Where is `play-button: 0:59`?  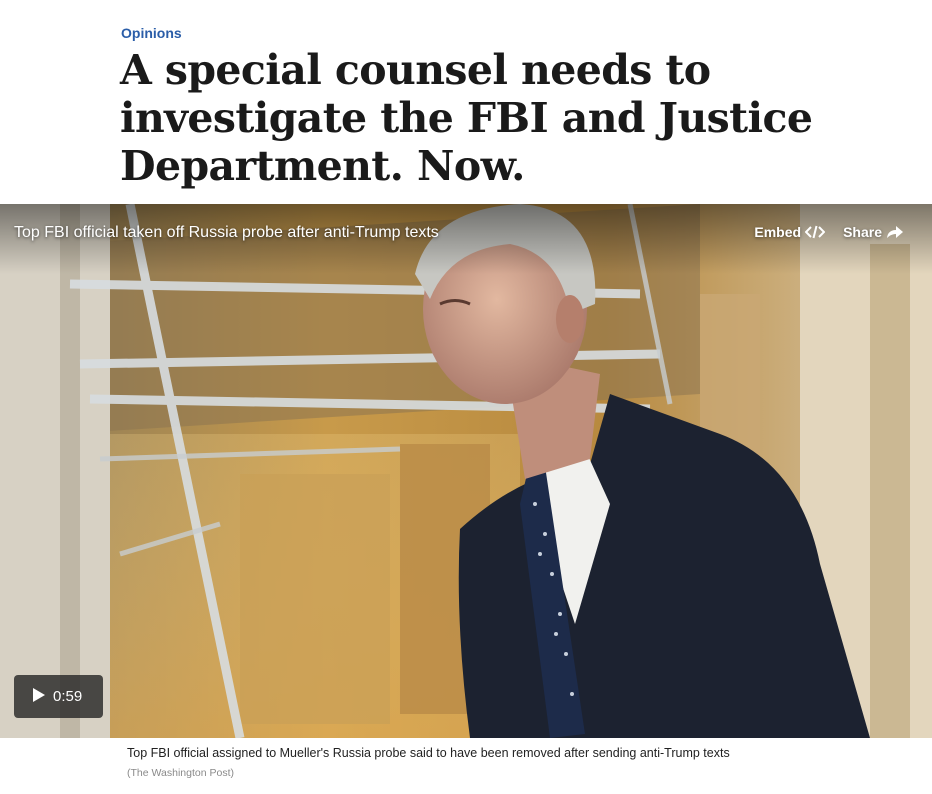 play-button: 0:59 is located at coordinates (58, 696).